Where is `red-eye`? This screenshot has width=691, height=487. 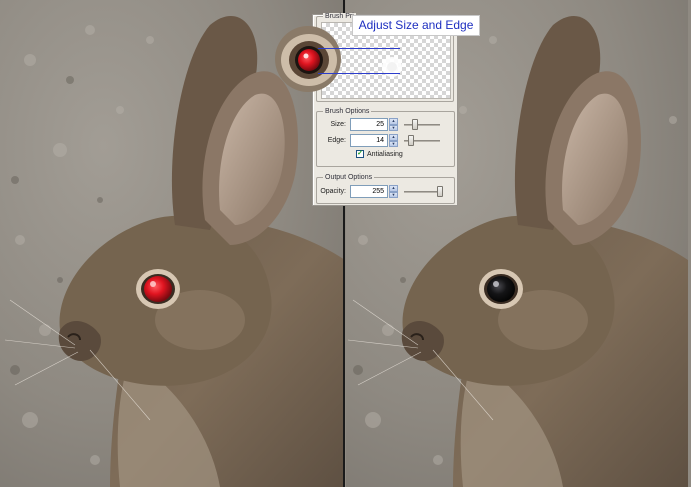 red-eye is located at coordinates (158, 289).